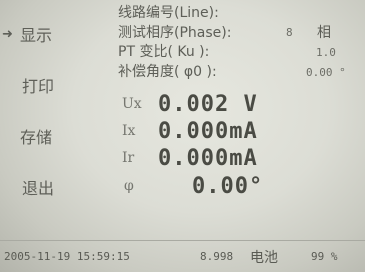  I want to click on phi-symbol: φ, so click(129, 186).